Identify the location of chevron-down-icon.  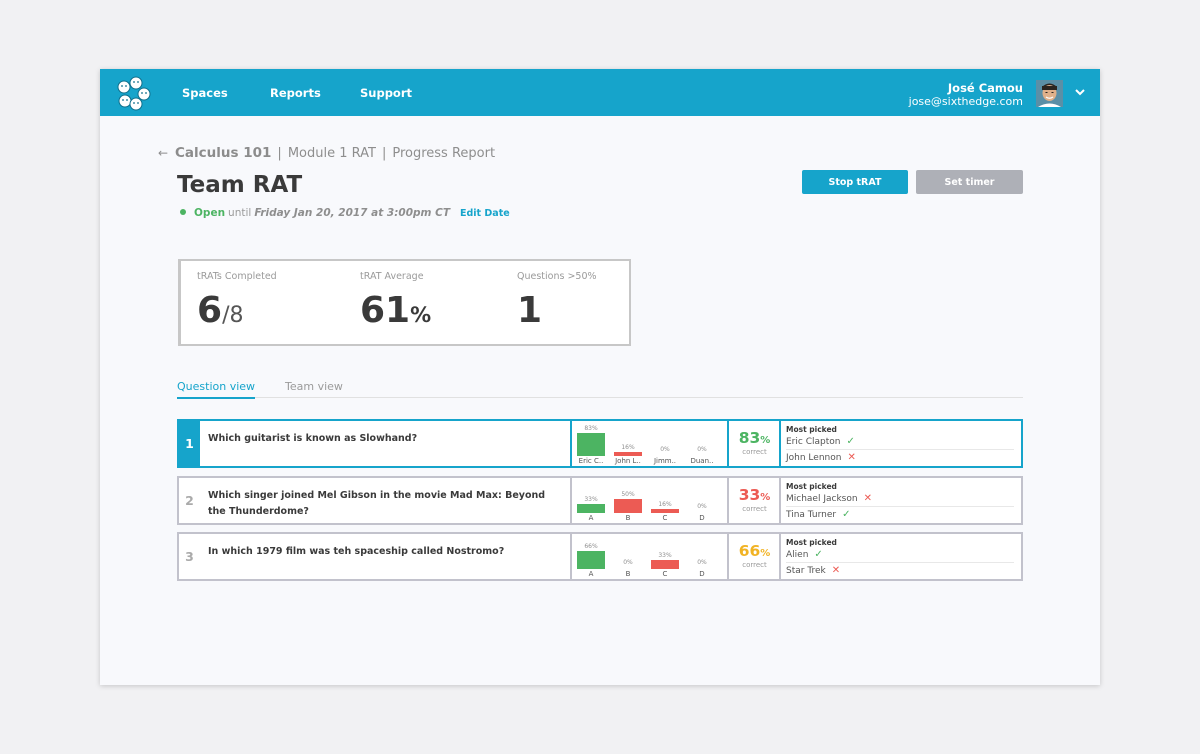
(1080, 92).